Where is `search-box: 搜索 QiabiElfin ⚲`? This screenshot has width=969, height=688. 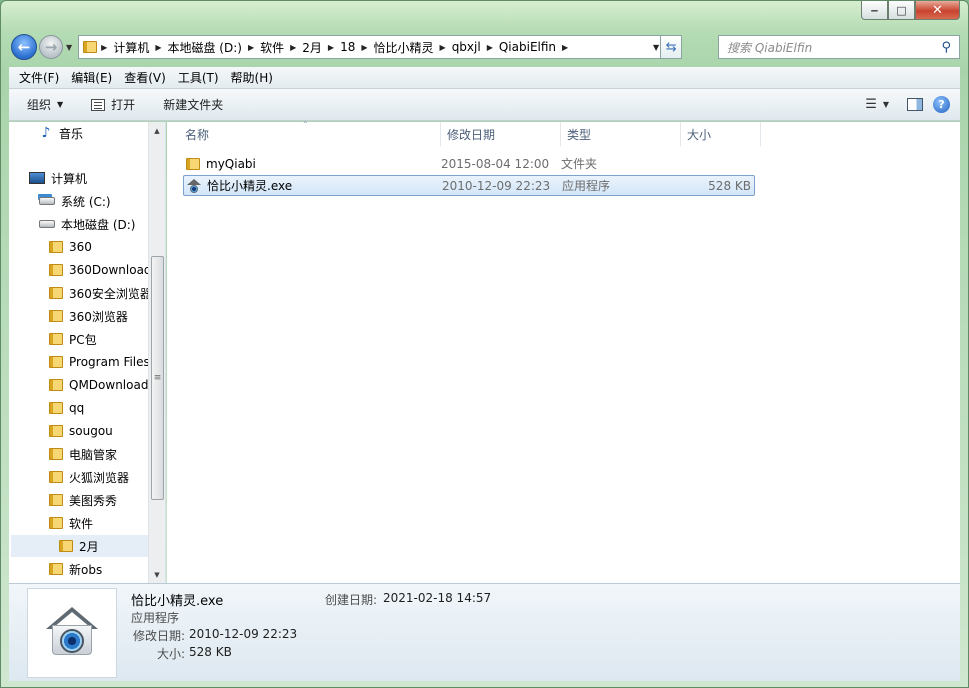 search-box: 搜索 QiabiElfin ⚲ is located at coordinates (839, 47).